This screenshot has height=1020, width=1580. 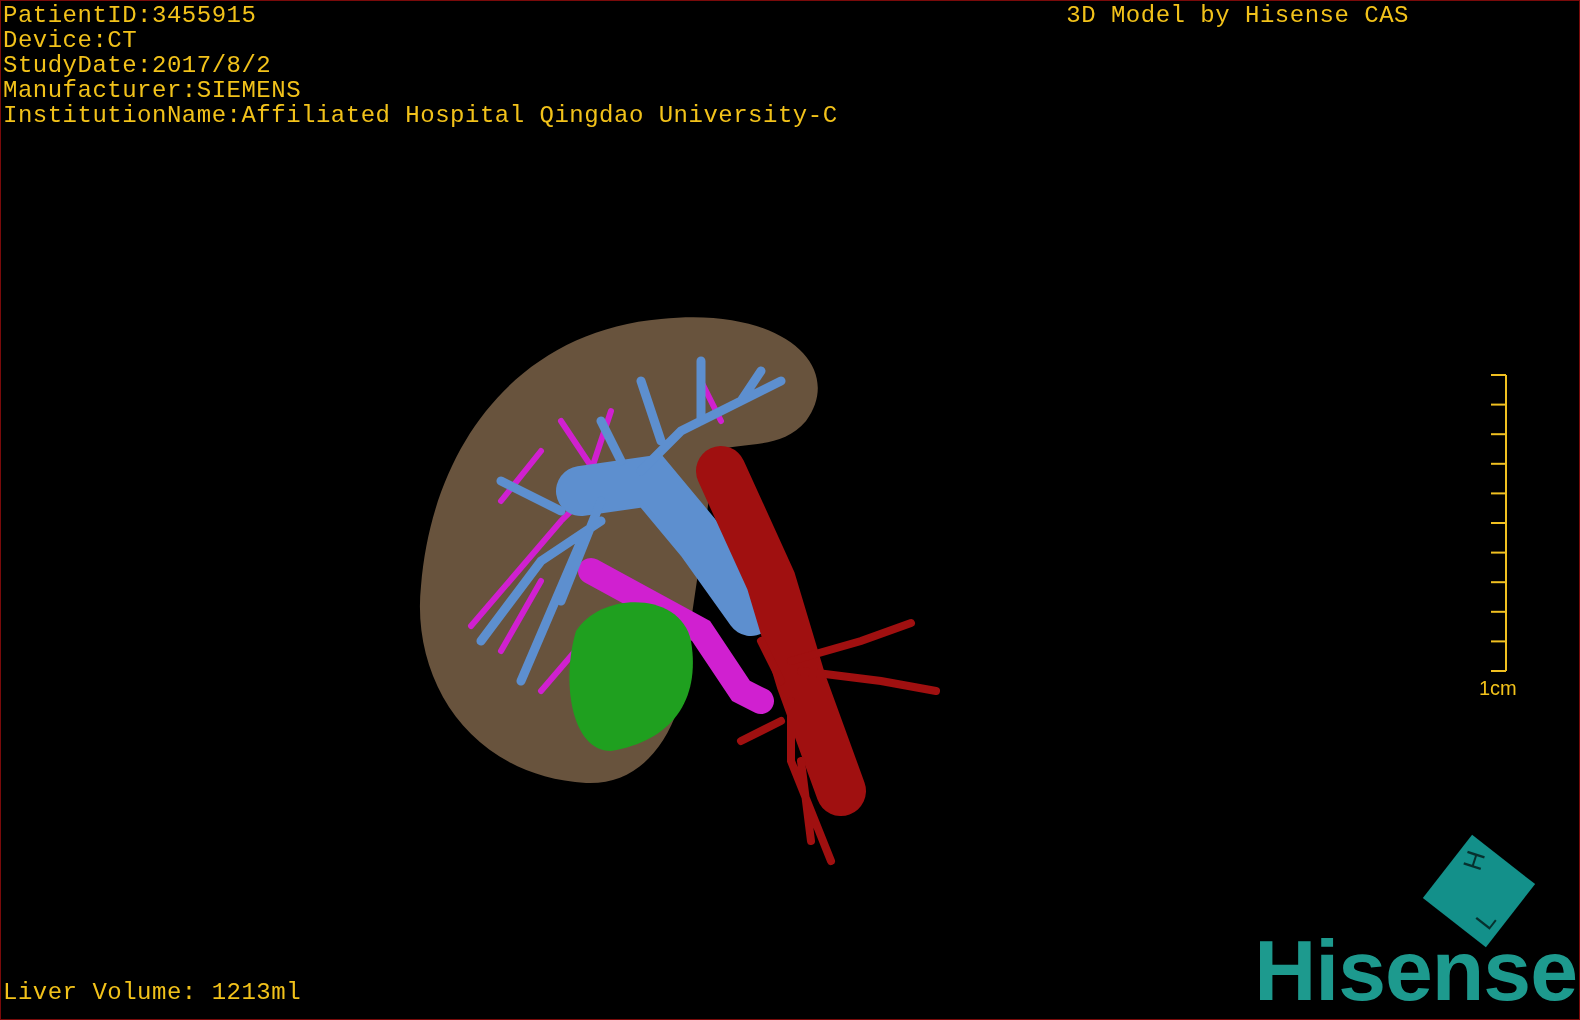 I want to click on orientation-letter: H, so click(x=1474, y=860).